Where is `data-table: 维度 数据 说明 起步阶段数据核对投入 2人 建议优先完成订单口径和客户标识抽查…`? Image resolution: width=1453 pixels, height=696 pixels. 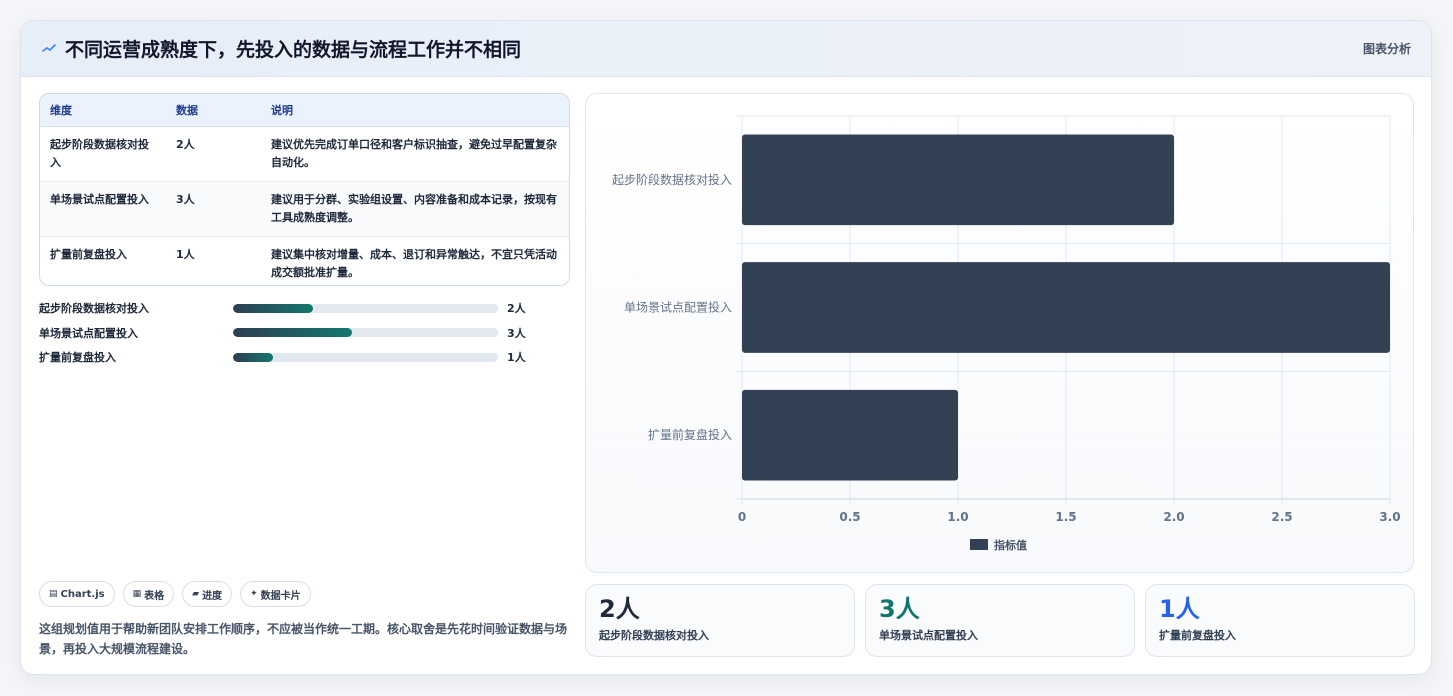
data-table: 维度 数据 说明 起步阶段数据核对投入 2人 建议优先完成订单口径和客户标识抽查… is located at coordinates (304, 189).